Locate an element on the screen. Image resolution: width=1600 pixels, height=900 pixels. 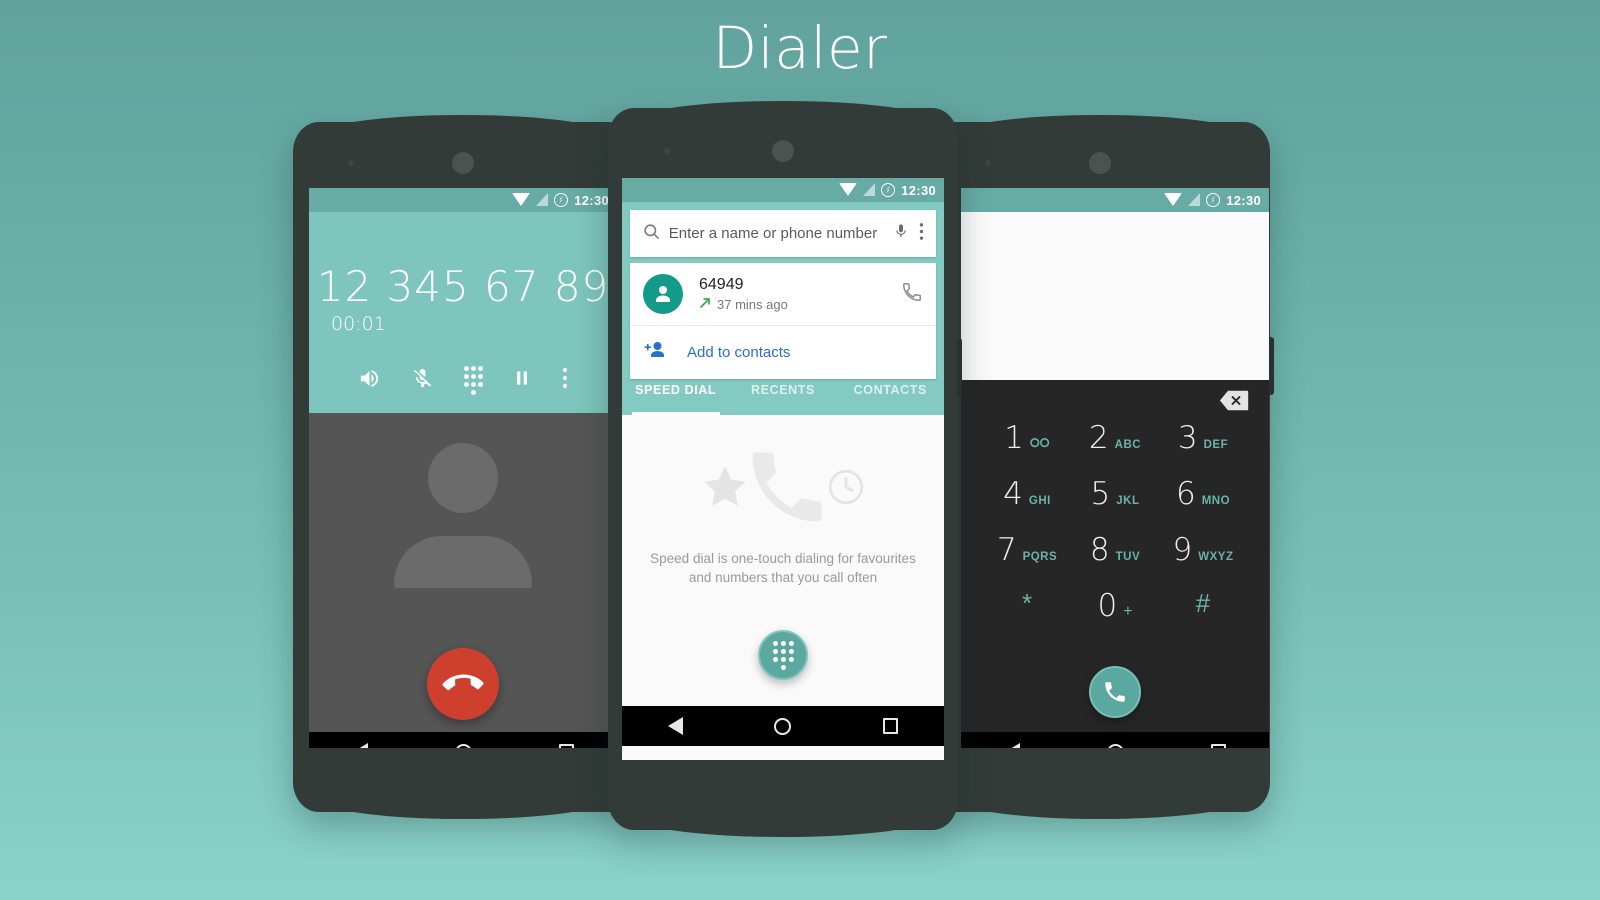
call-meta: 37 mins ago is located at coordinates (800, 304).